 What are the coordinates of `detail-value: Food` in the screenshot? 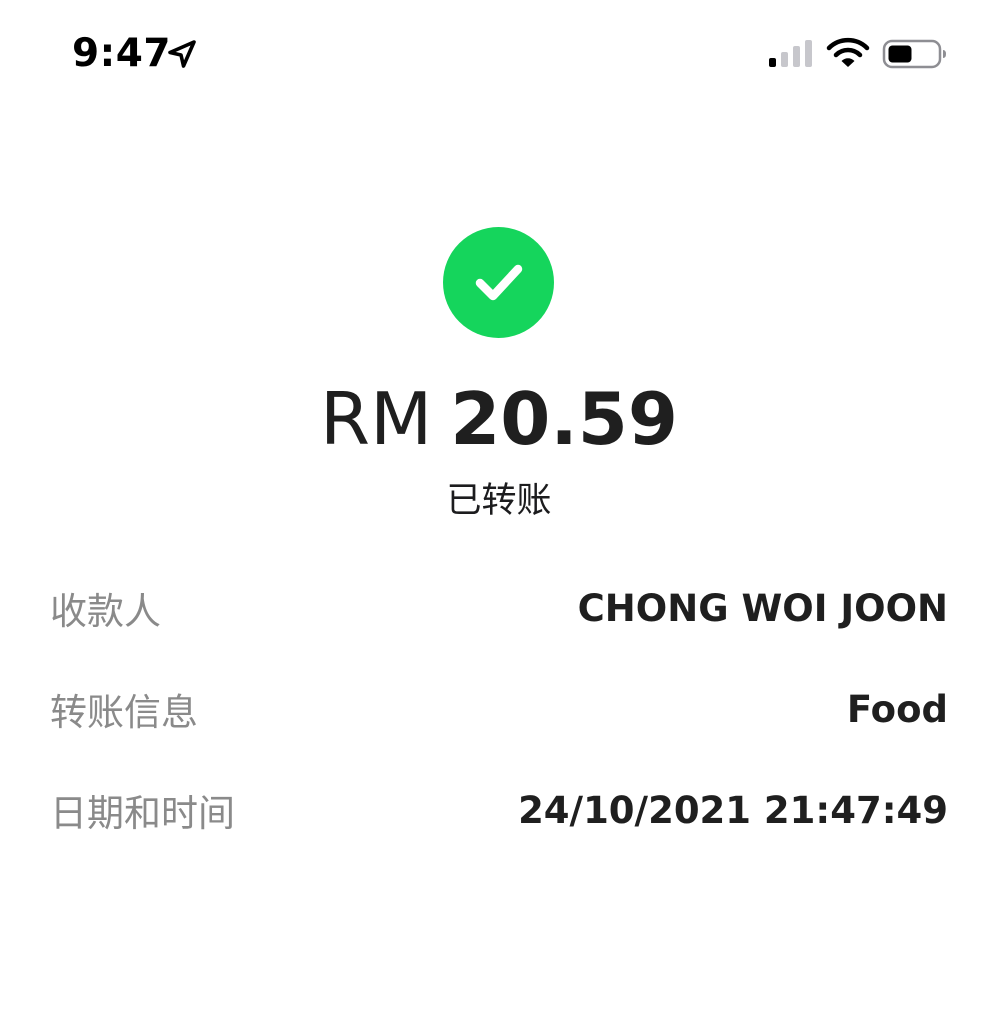 It's located at (897, 709).